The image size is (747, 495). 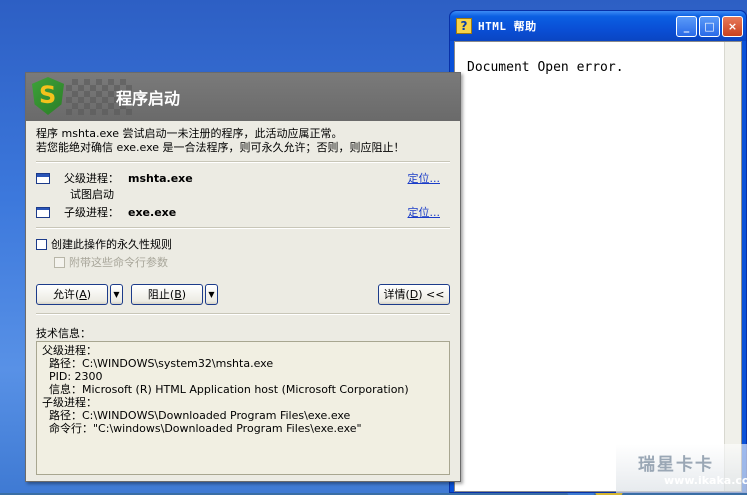 I want to click on description-line-1: 程序 mshta.exe 尝试启动一未注册的程序，此活动应属正常。, so click(x=189, y=133).